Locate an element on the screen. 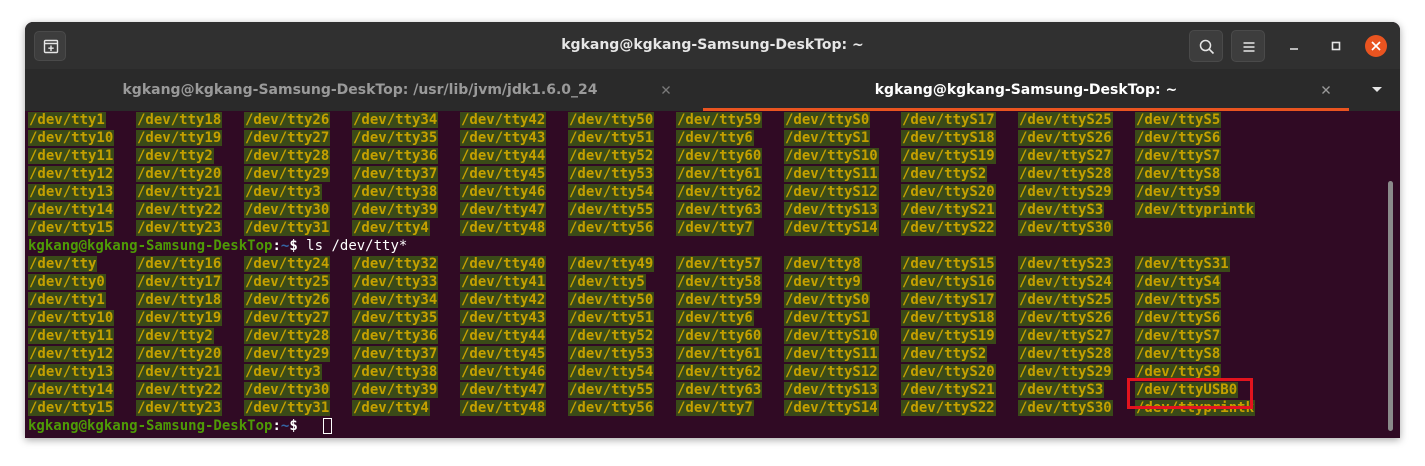 This screenshot has width=1425, height=466. maximize-icon is located at coordinates (1336, 46).